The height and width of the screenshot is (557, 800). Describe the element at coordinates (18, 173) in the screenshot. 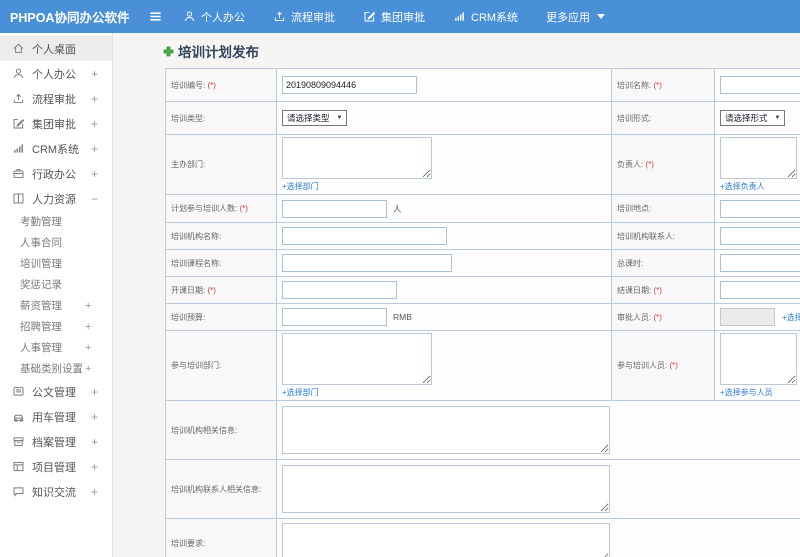

I see `briefcase-icon` at that location.